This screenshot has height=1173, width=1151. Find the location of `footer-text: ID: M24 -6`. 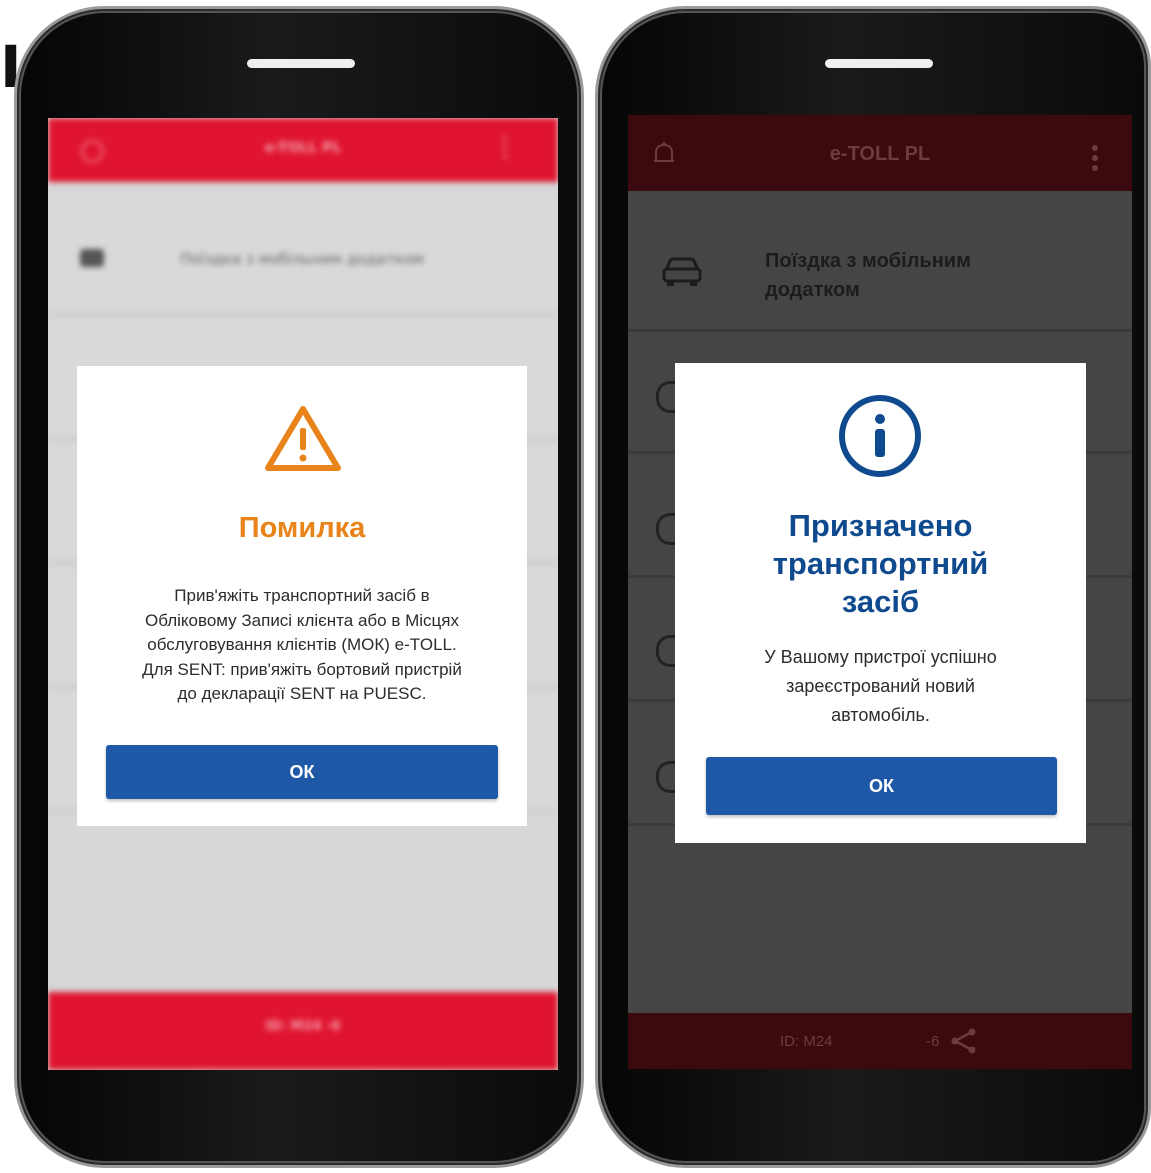

footer-text: ID: M24 -6 is located at coordinates (303, 1026).